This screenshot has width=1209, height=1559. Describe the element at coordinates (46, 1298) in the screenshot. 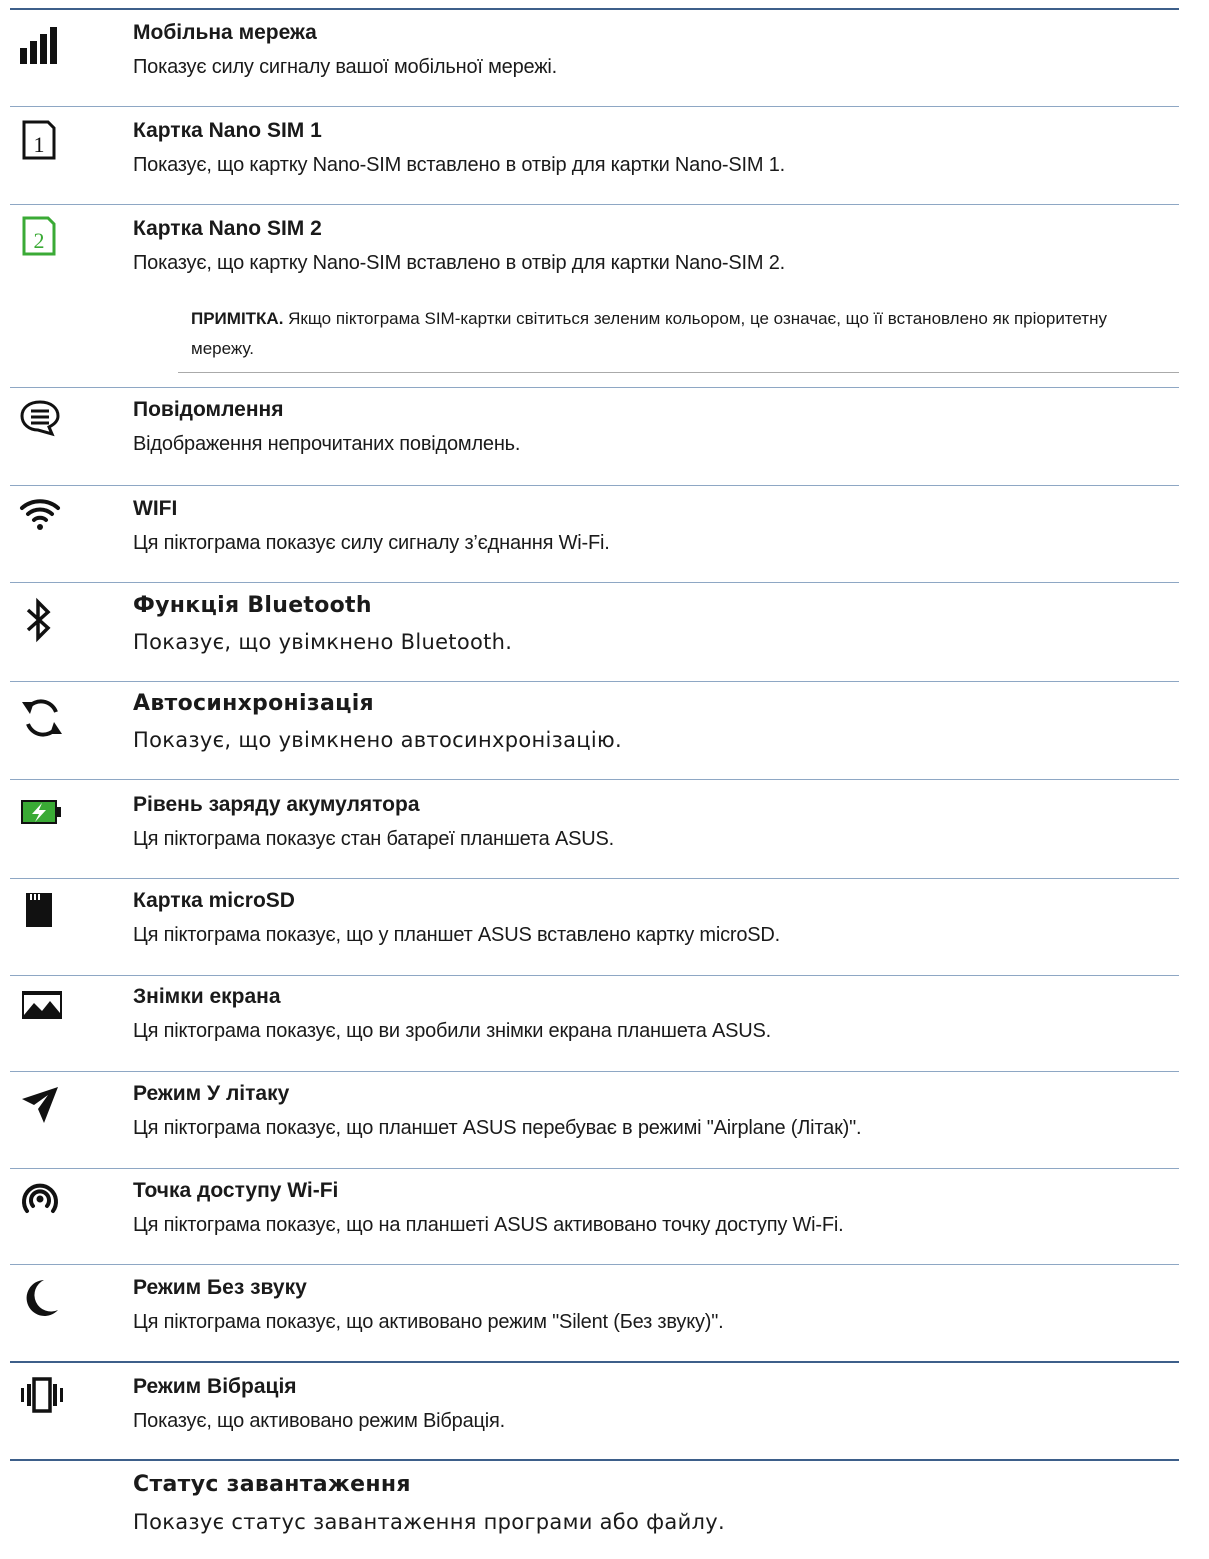

I see `moon-icon` at that location.